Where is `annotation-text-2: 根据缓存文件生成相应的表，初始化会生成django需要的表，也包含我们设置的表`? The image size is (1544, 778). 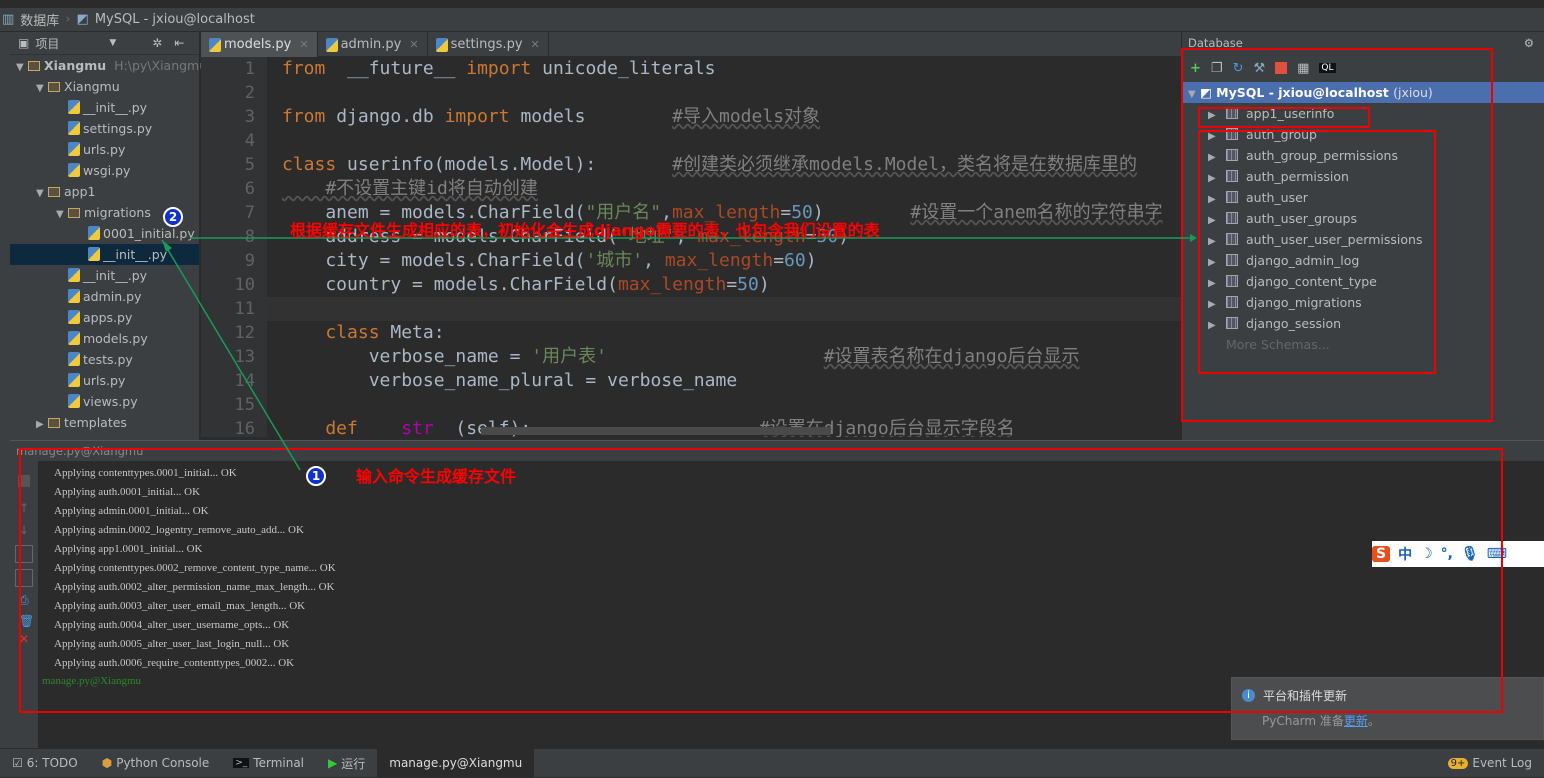
annotation-text-2: 根据缓存文件生成相应的表，初始化会生成django需要的表，也包含我们设置的表 is located at coordinates (585, 230).